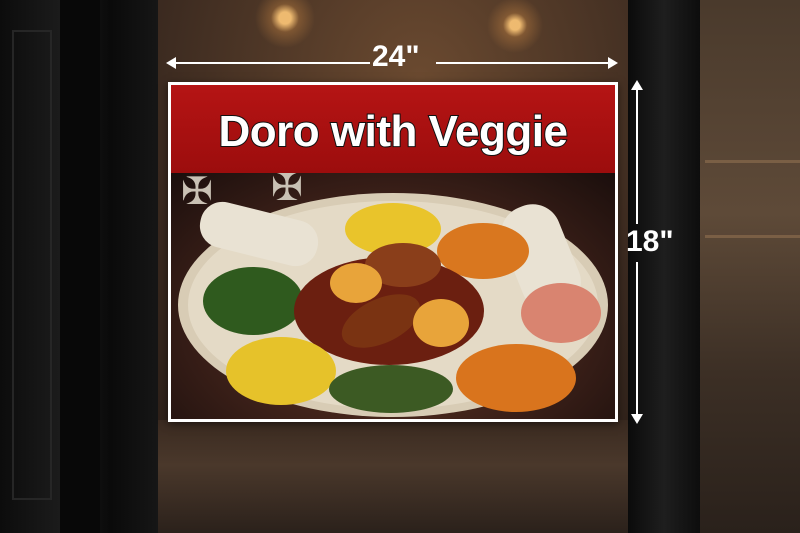 This screenshot has height=533, width=800. I want to click on width-label: 24", so click(396, 56).